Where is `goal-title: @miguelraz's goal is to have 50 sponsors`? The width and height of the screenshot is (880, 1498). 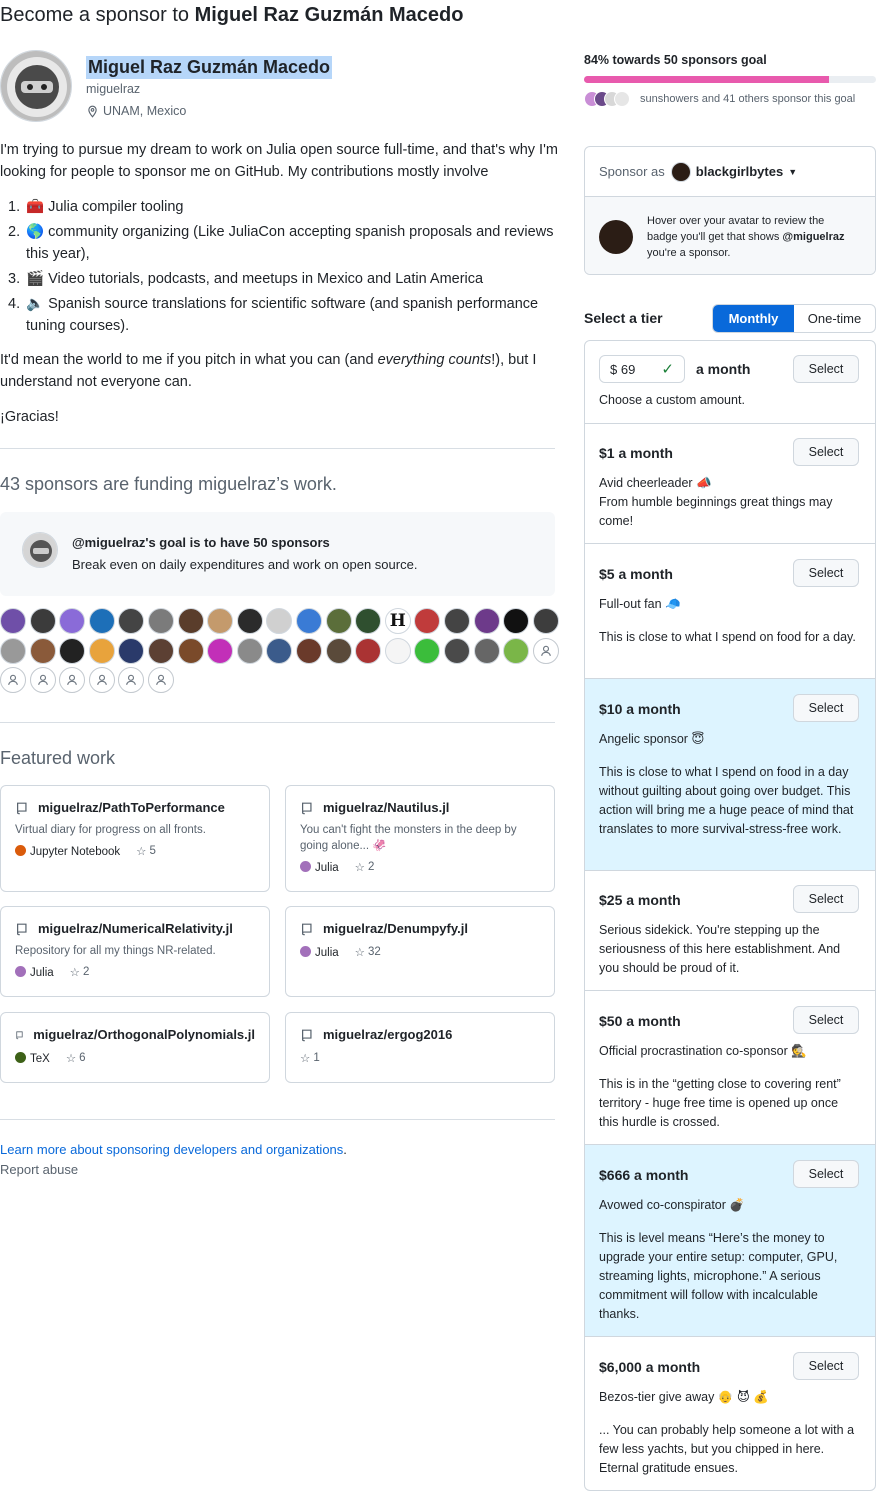
goal-title: @miguelraz's goal is to have 50 sponsors is located at coordinates (201, 542).